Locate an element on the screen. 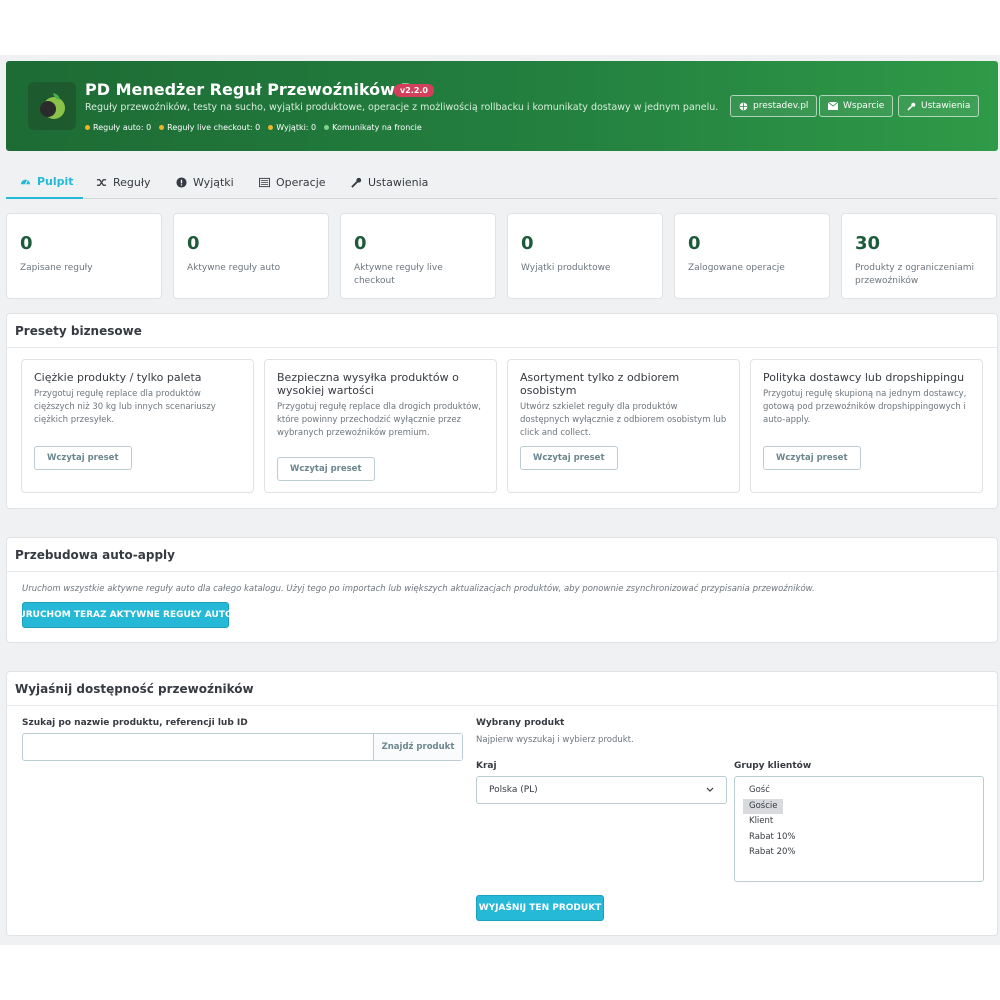  module-title: PD Menedżer Reguł Przewoźników Pro is located at coordinates (258, 89).